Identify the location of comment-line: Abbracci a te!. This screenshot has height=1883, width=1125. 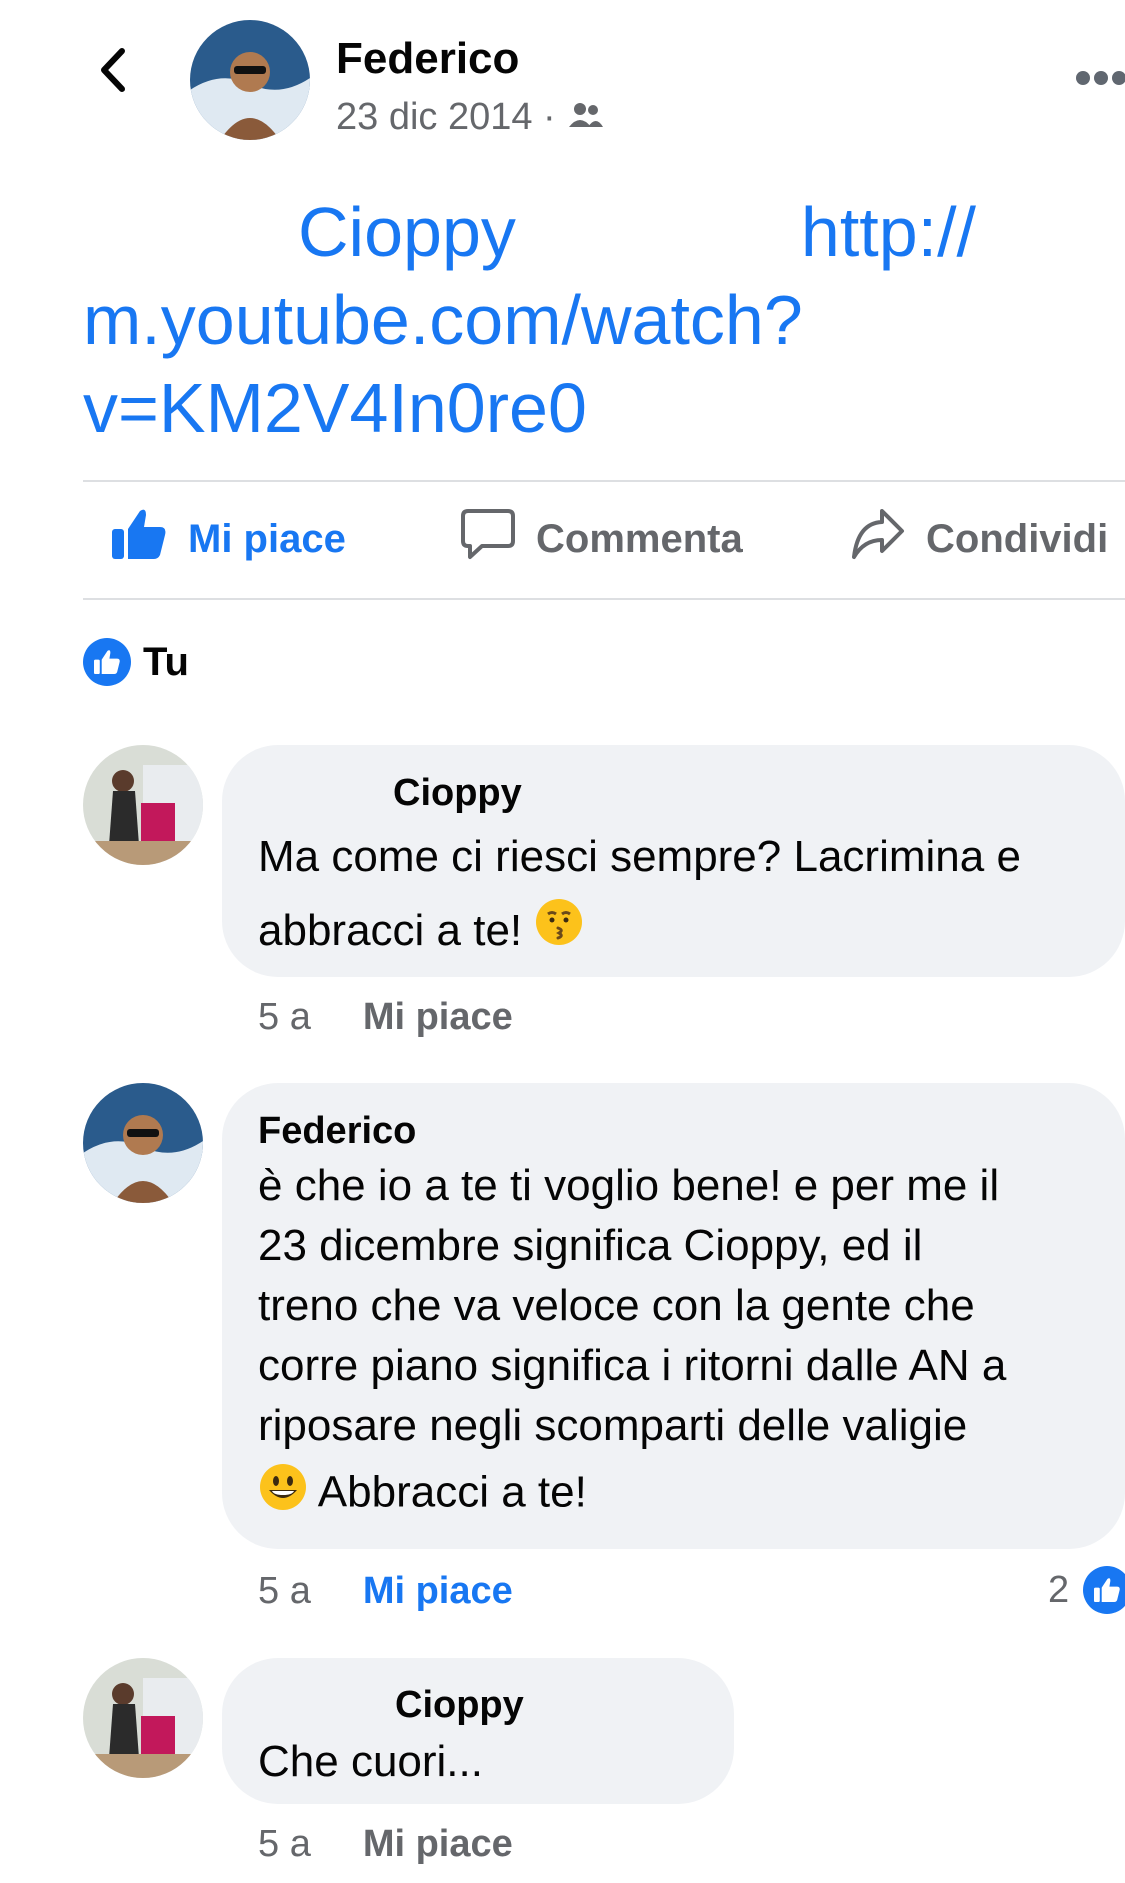
(683, 1495).